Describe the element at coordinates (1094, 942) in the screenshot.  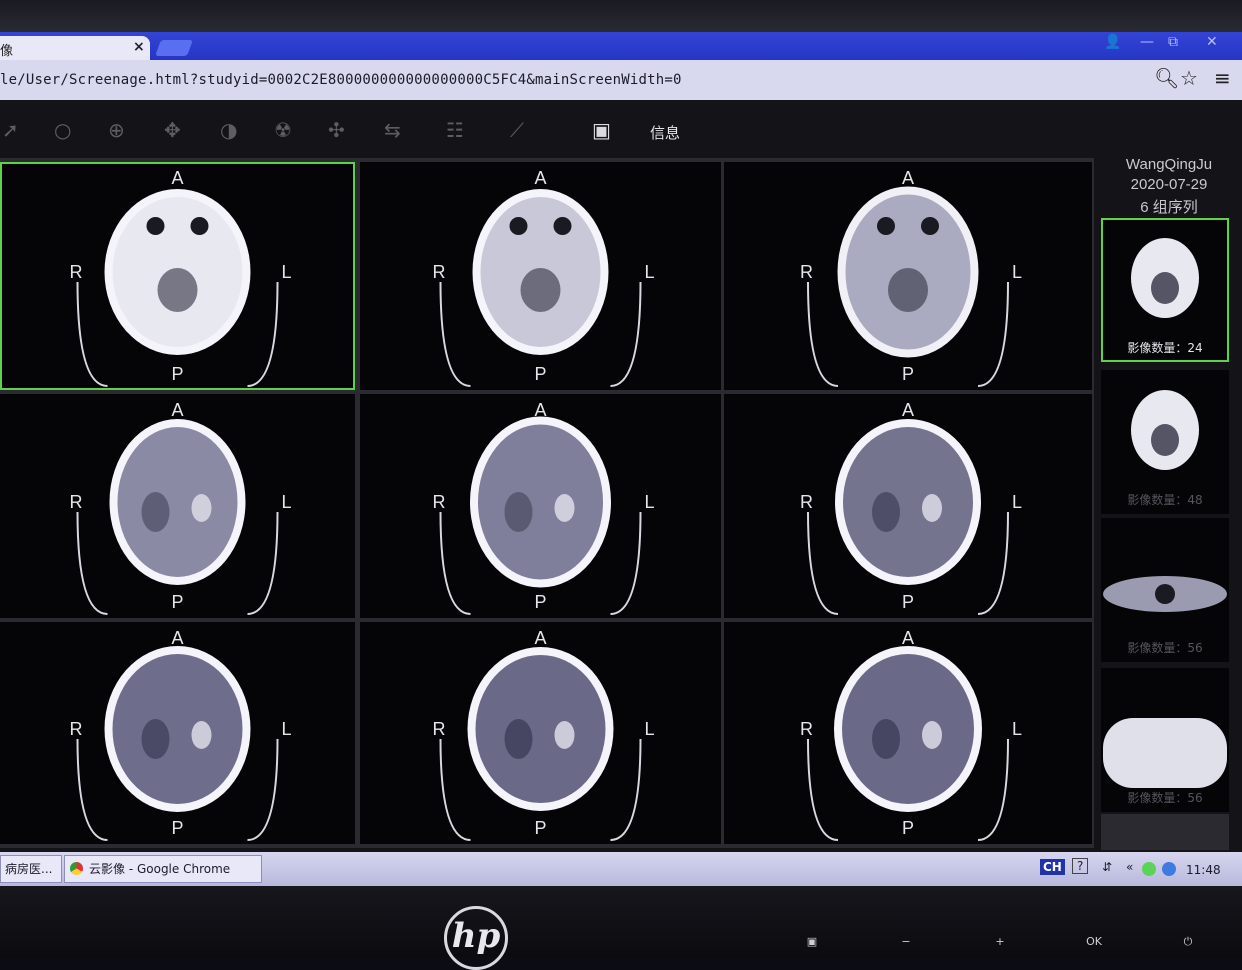
I see `monitor-ok-button: OK` at that location.